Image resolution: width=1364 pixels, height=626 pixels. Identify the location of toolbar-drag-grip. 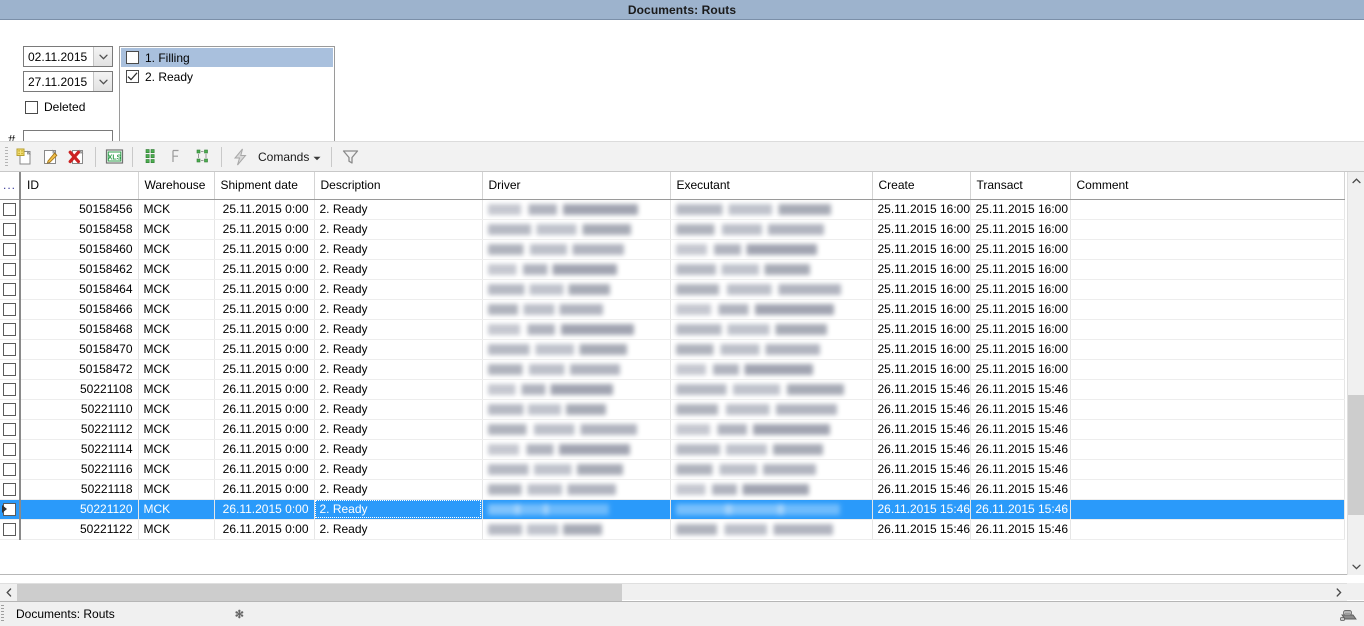
(6, 156).